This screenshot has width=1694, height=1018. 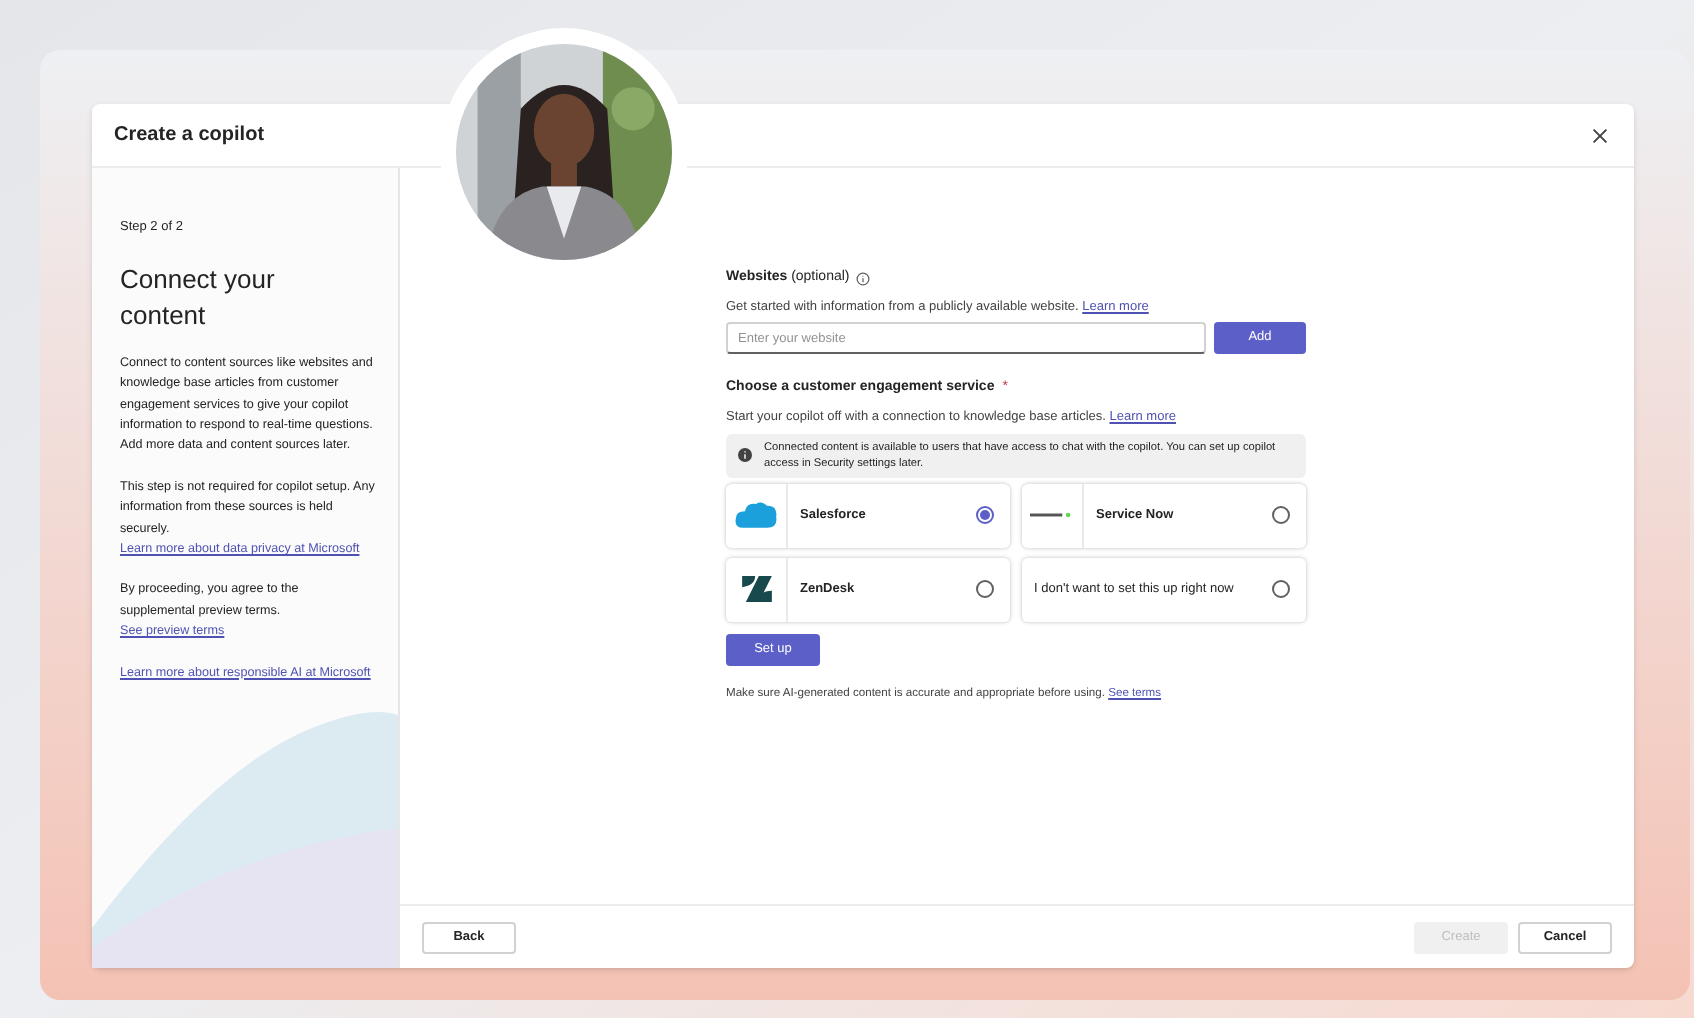 What do you see at coordinates (1052, 515) in the screenshot?
I see `wordmark-logo-icon` at bounding box center [1052, 515].